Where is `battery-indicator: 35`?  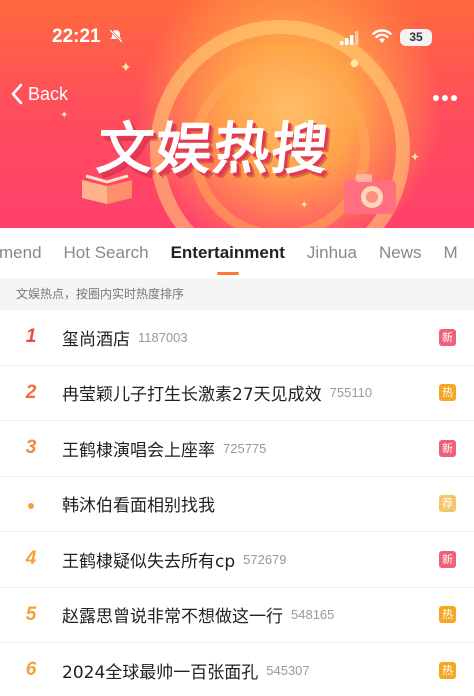 battery-indicator: 35 is located at coordinates (416, 37).